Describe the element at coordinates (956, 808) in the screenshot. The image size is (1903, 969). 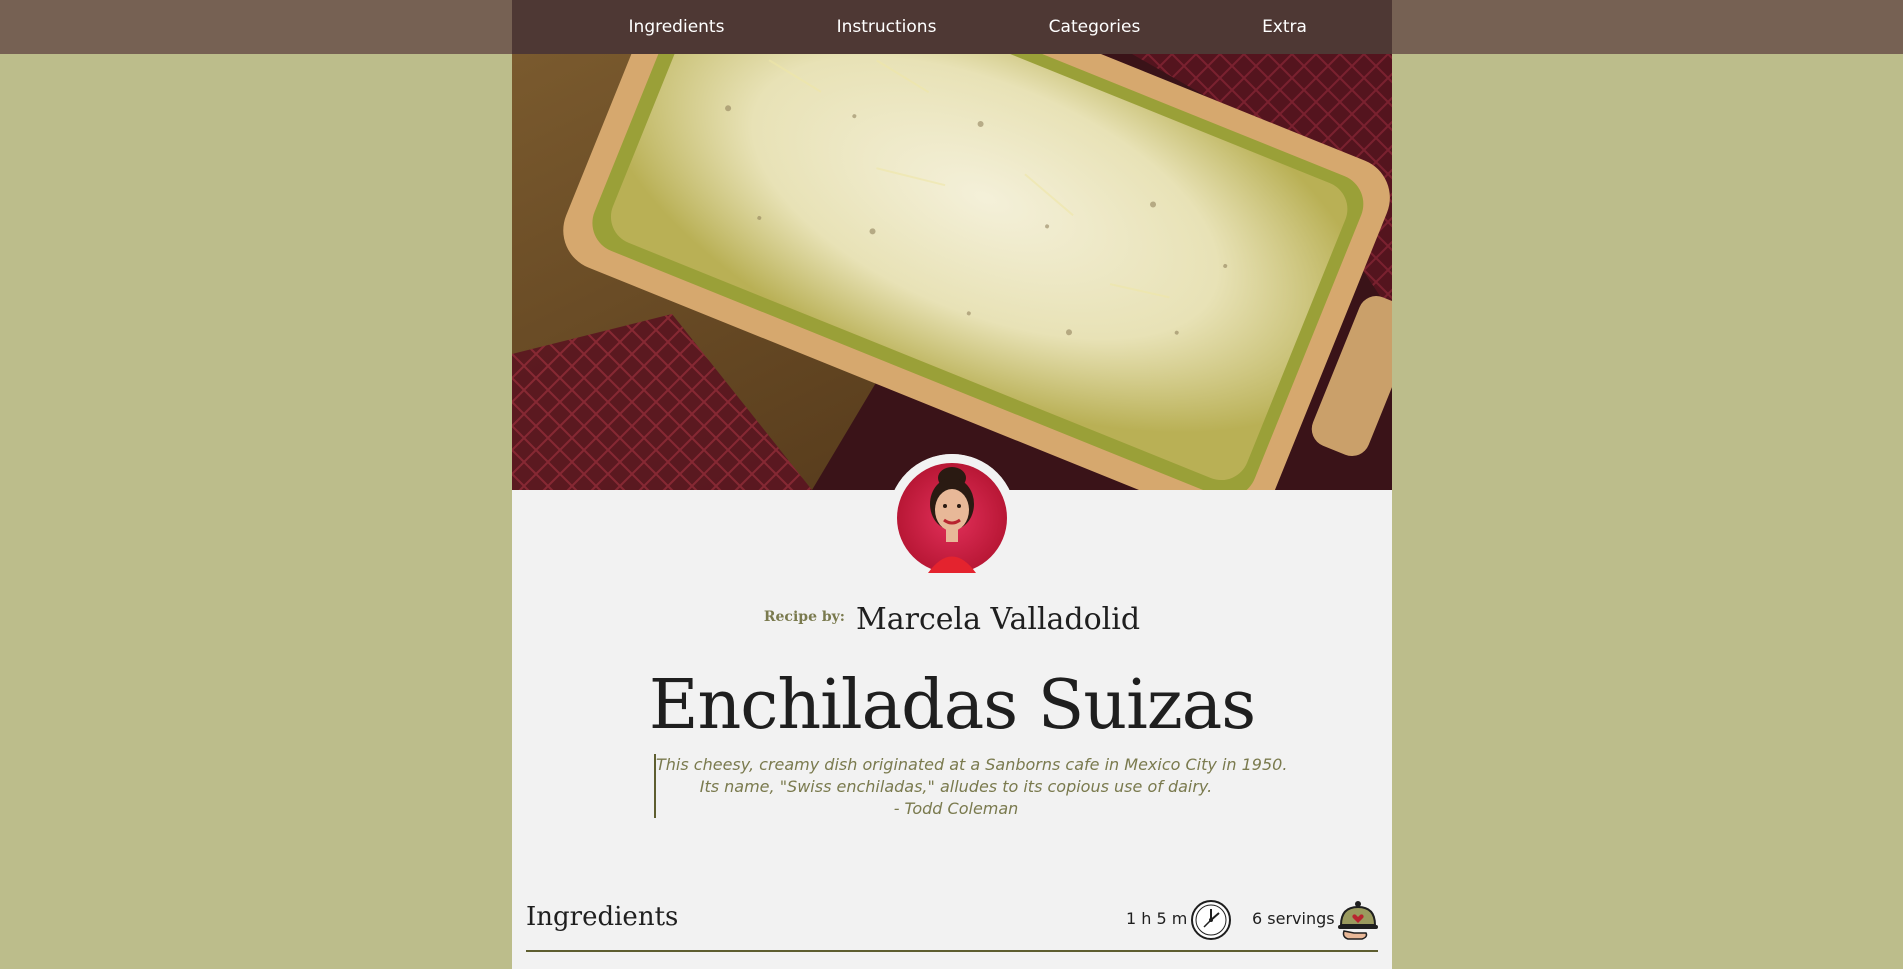
I see `quote-attribution: - Todd Coleman` at that location.